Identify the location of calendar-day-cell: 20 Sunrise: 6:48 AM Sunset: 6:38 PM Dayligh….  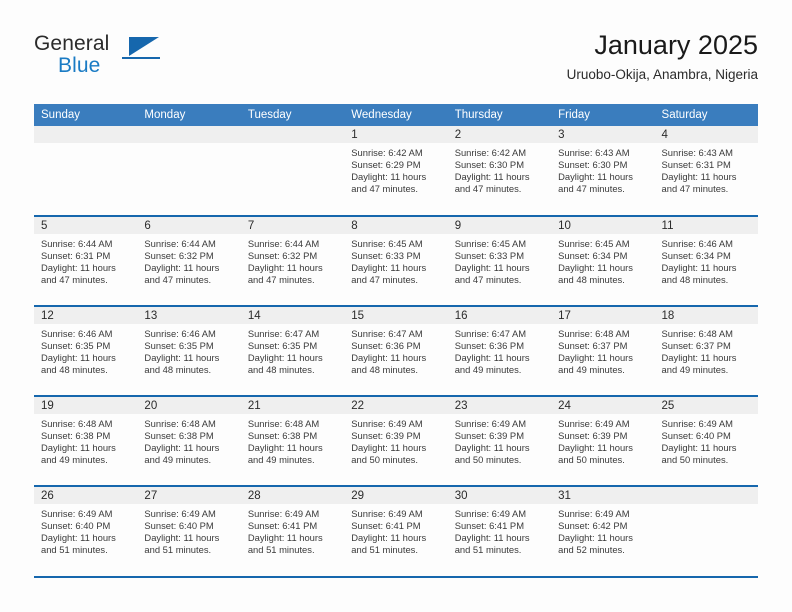
(189, 440).